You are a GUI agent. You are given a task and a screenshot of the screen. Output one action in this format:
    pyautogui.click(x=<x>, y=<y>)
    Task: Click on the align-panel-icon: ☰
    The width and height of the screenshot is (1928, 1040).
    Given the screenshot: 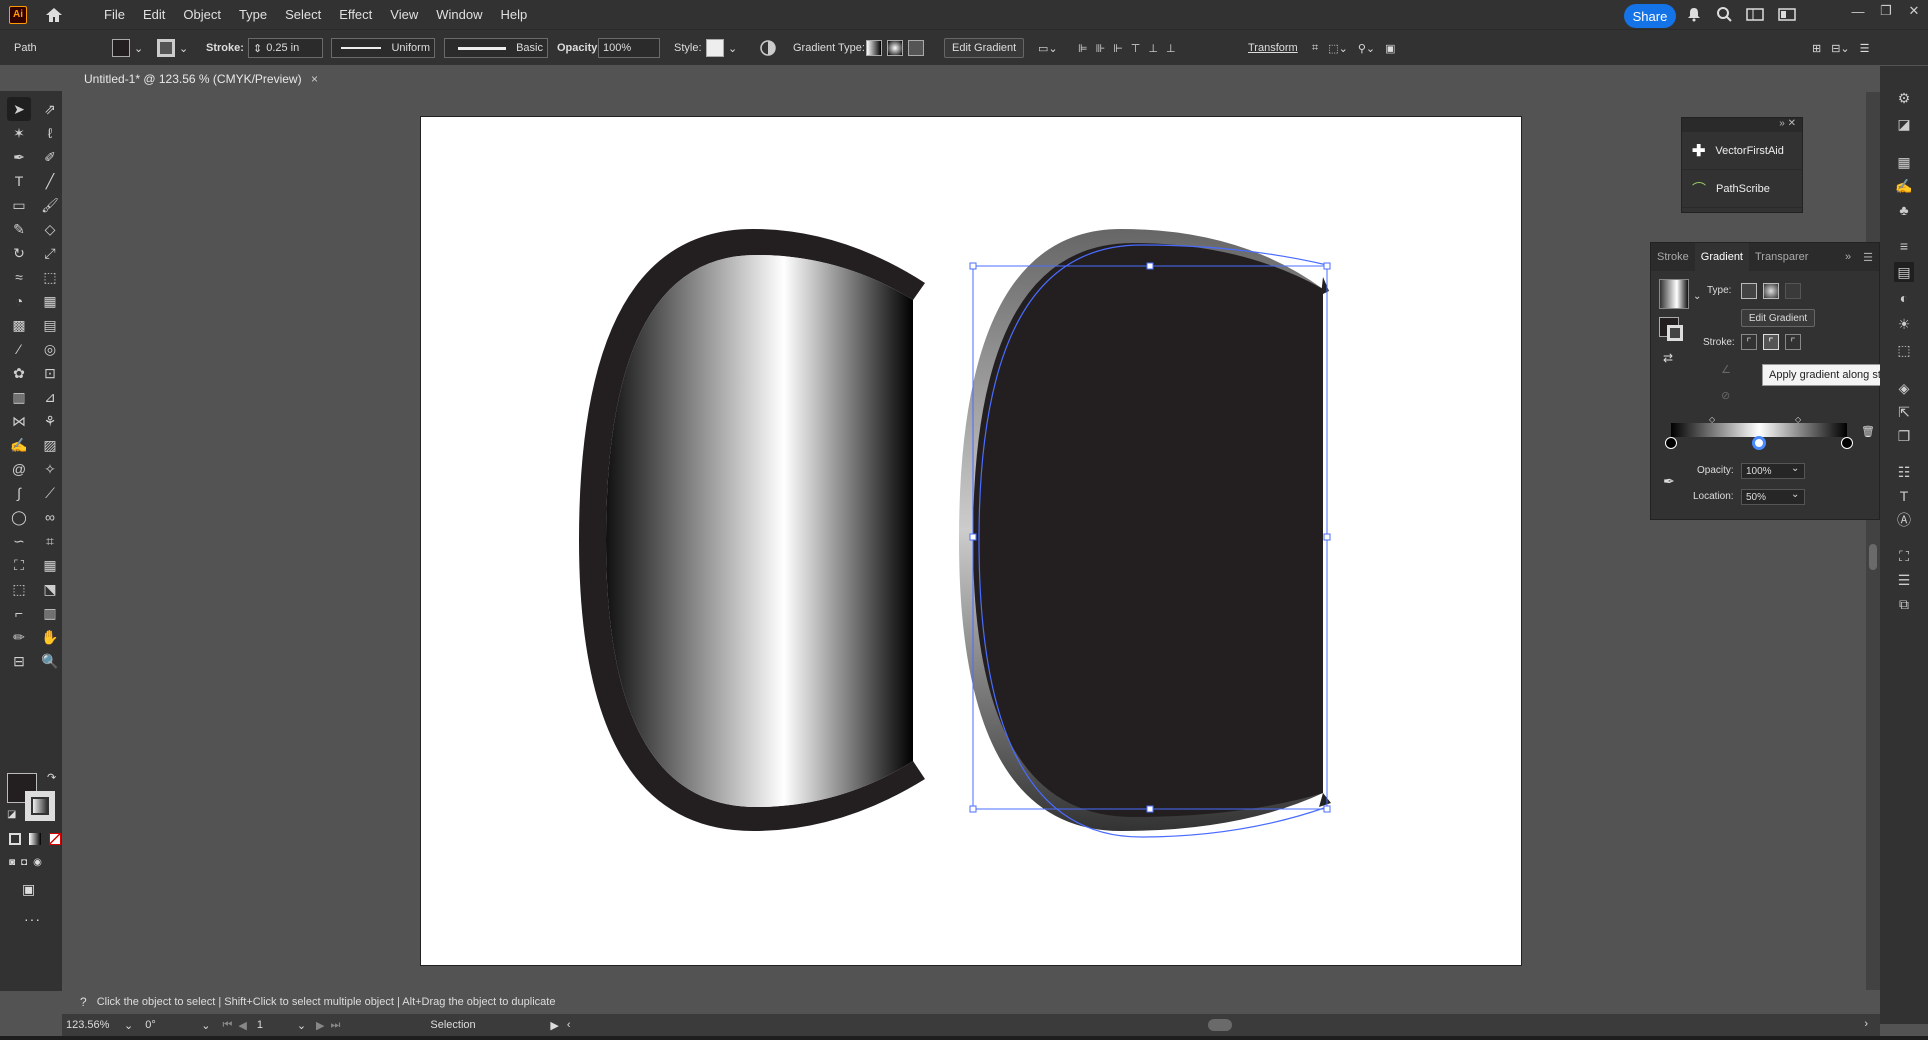 What is the action you would take?
    pyautogui.click(x=1904, y=580)
    